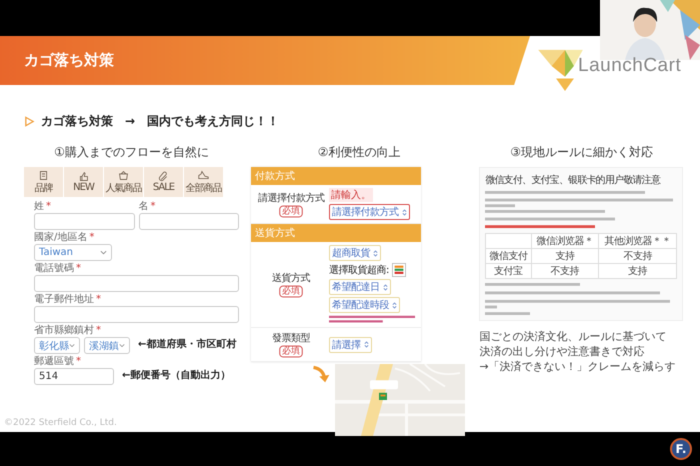 The height and width of the screenshot is (466, 700). I want to click on nav-item: NEW, so click(84, 182).